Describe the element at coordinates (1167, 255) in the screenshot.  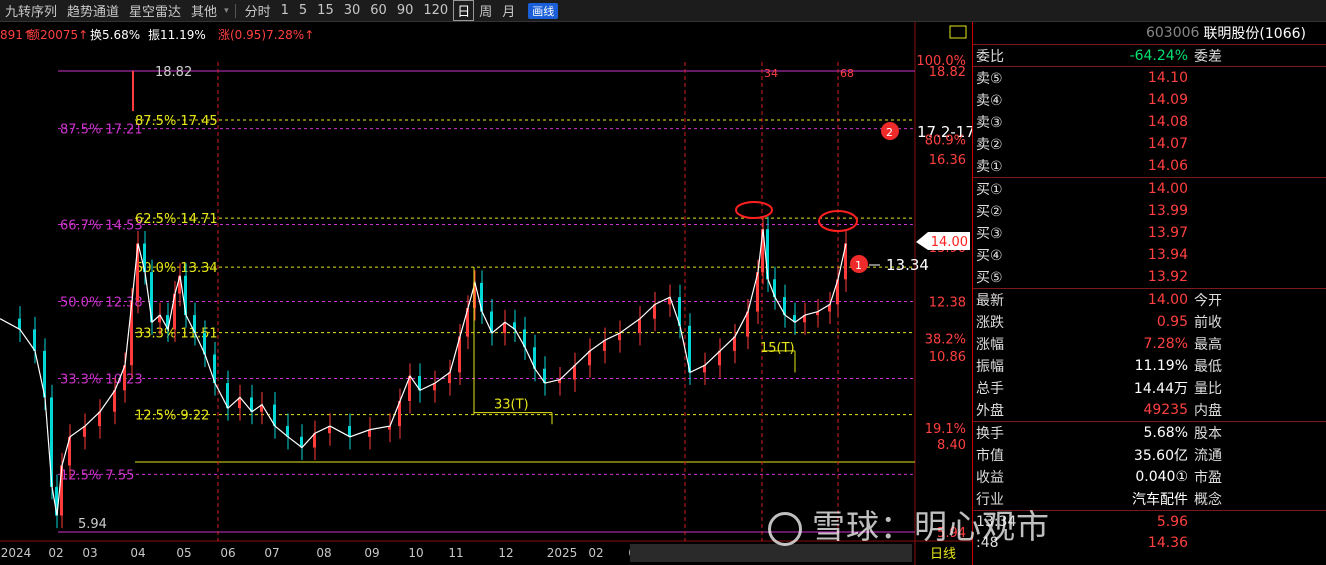
I see `bids-value: 13.94` at that location.